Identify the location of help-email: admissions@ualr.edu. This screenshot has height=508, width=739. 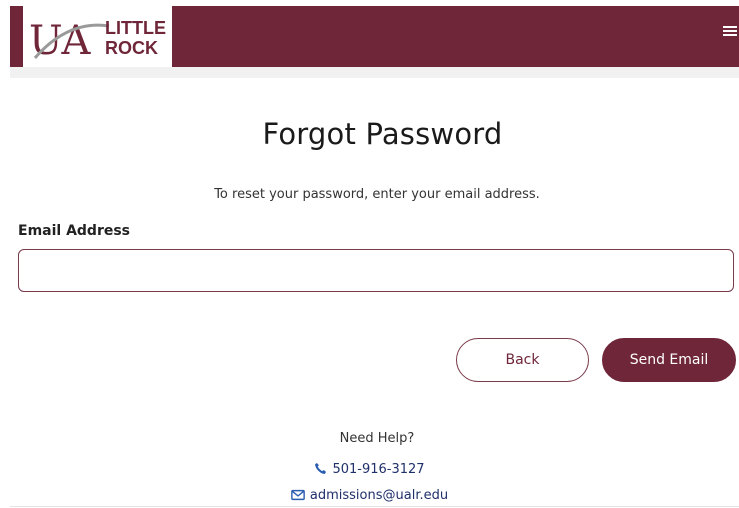
(369, 496).